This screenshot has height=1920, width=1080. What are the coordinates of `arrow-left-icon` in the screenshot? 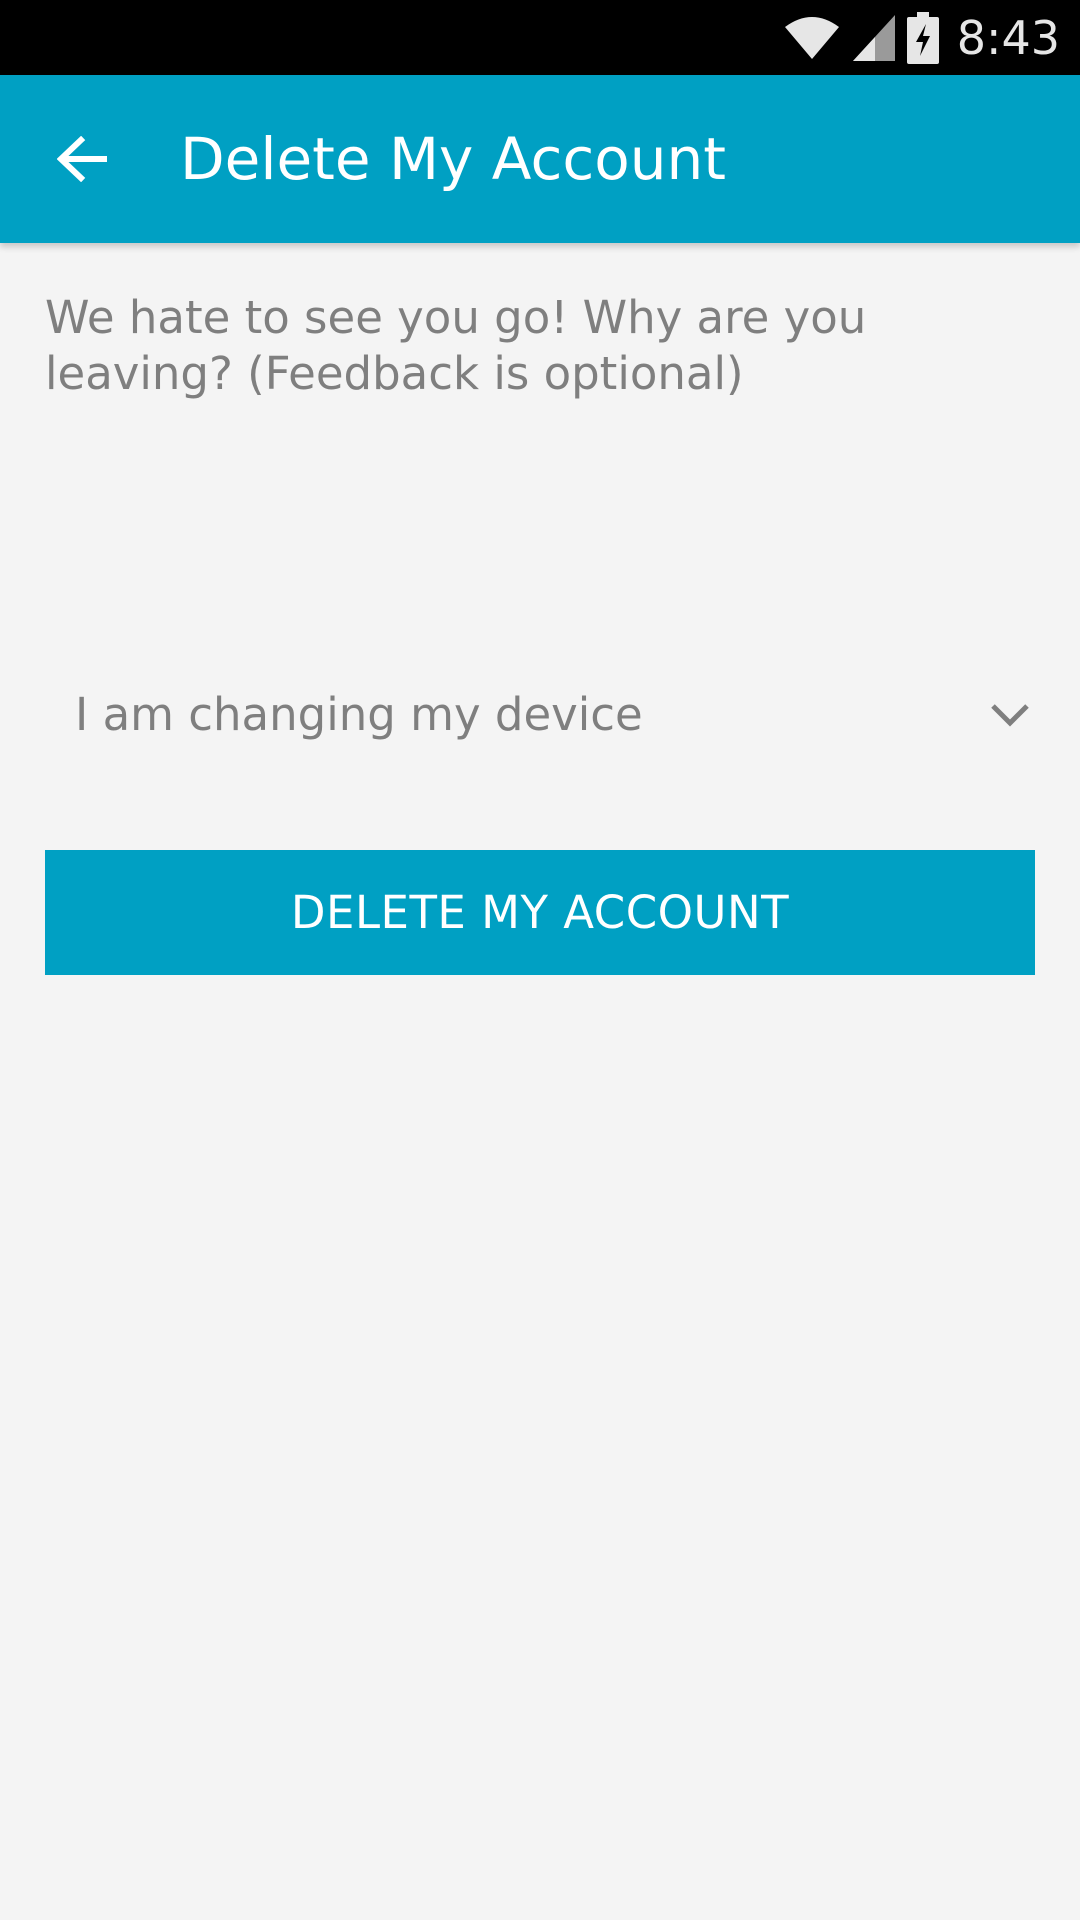 It's located at (82, 159).